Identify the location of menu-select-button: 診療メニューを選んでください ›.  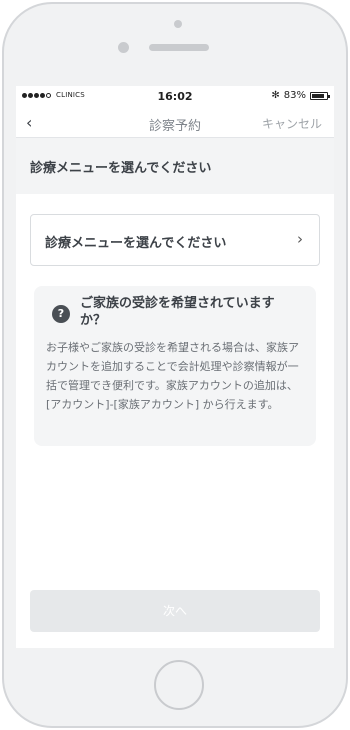
(175, 240).